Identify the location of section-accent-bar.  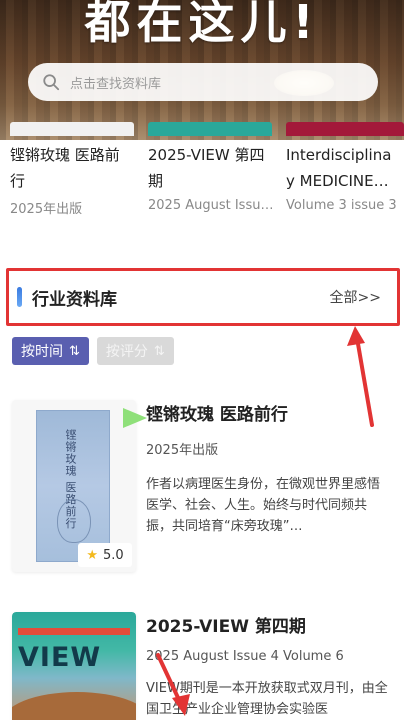
(19, 297).